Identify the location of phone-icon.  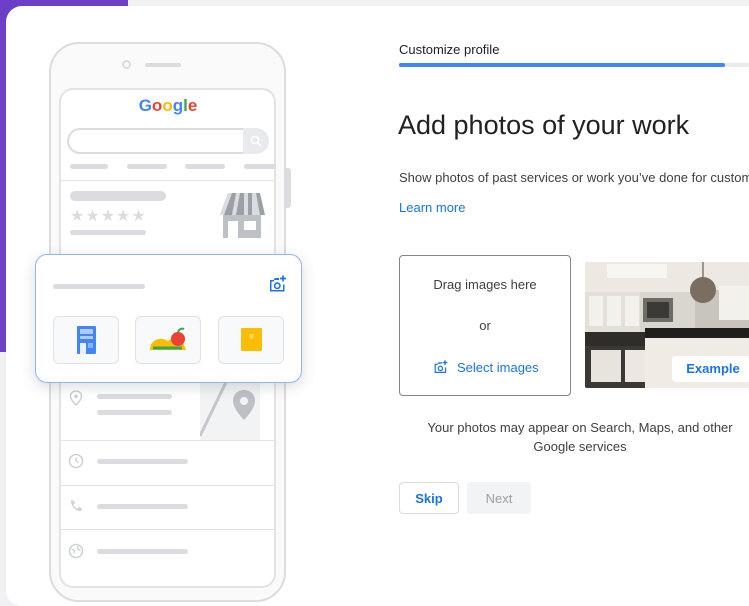
(76, 506).